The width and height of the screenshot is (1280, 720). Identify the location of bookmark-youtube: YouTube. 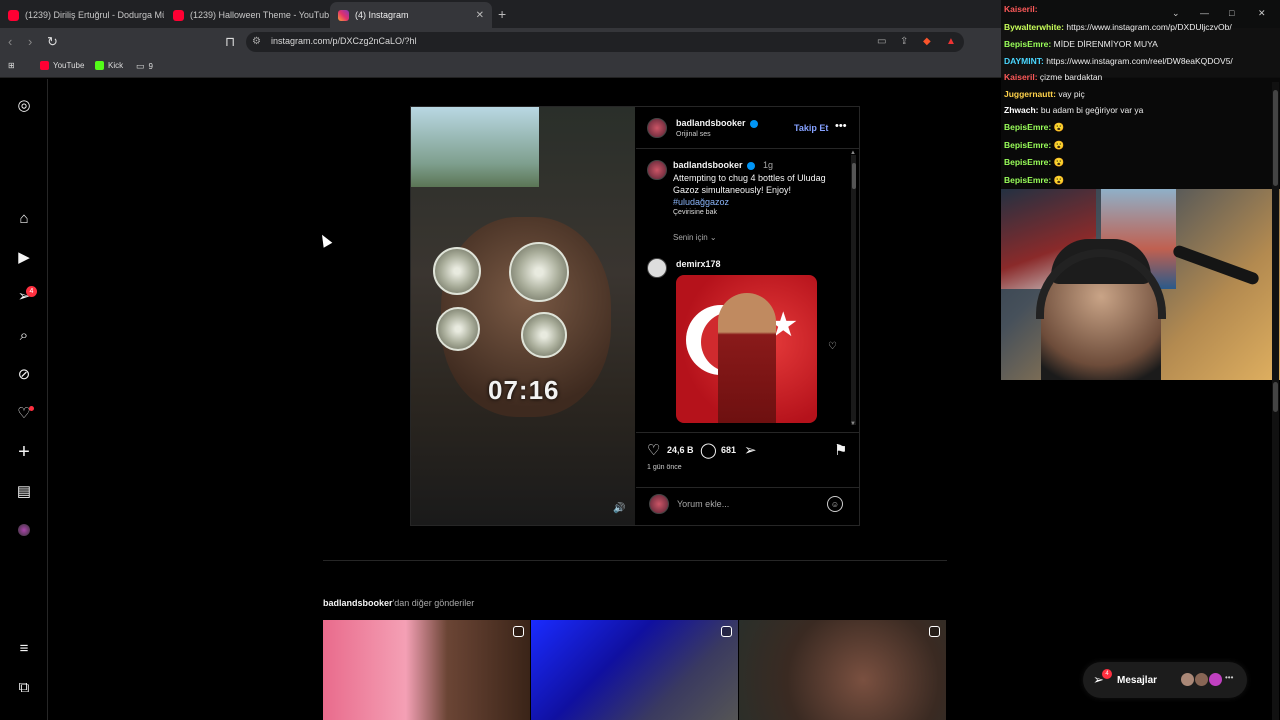
(62, 65).